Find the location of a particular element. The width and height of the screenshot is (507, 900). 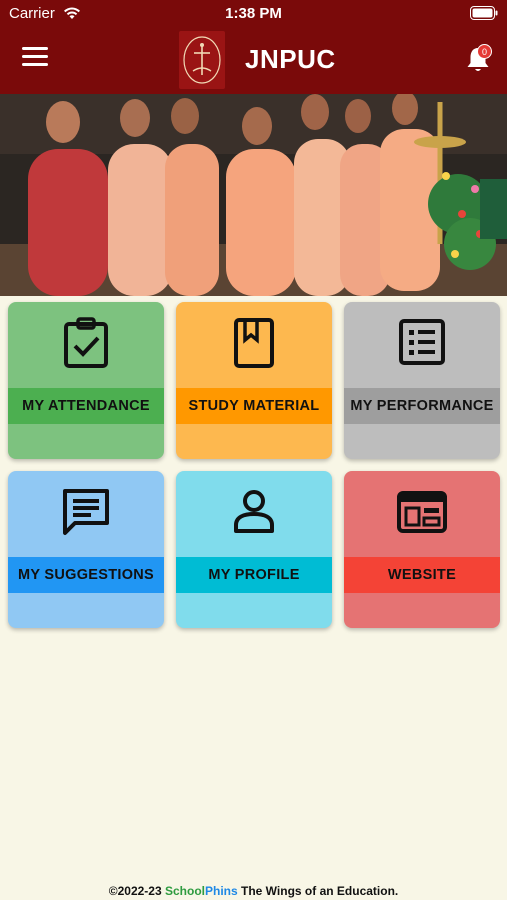

clock-time: 1:38 PM is located at coordinates (253, 13).